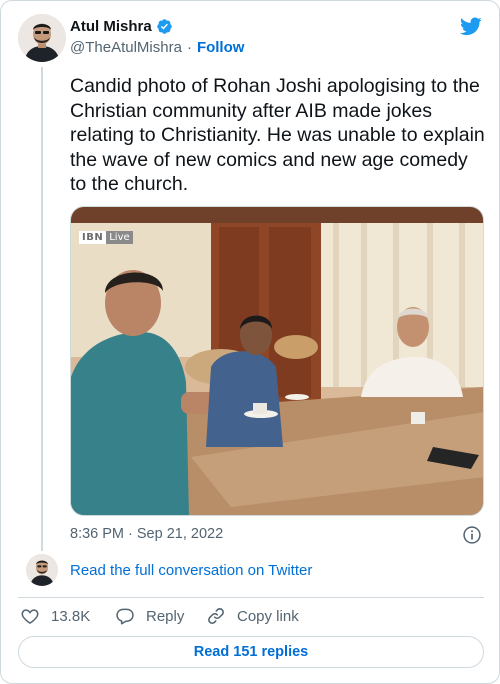  I want to click on watermark-live: Live, so click(119, 237).